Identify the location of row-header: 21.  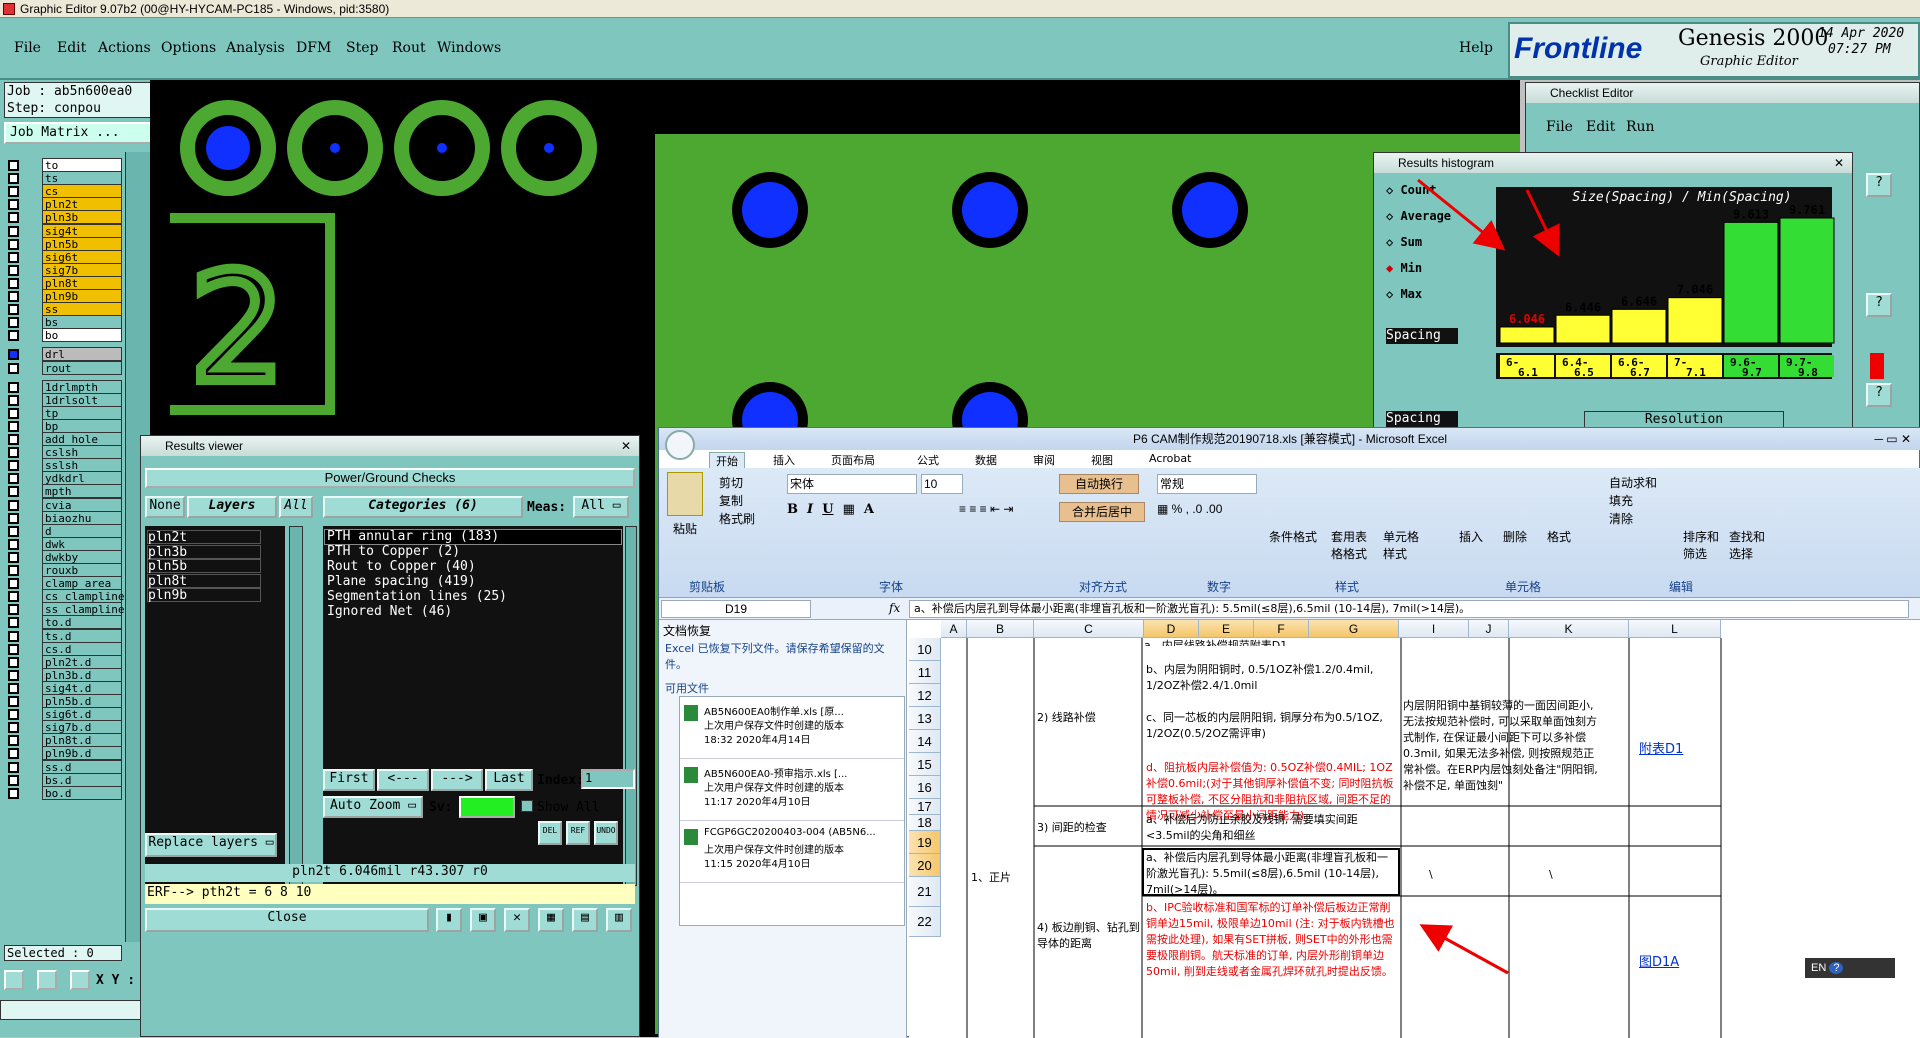
(925, 892).